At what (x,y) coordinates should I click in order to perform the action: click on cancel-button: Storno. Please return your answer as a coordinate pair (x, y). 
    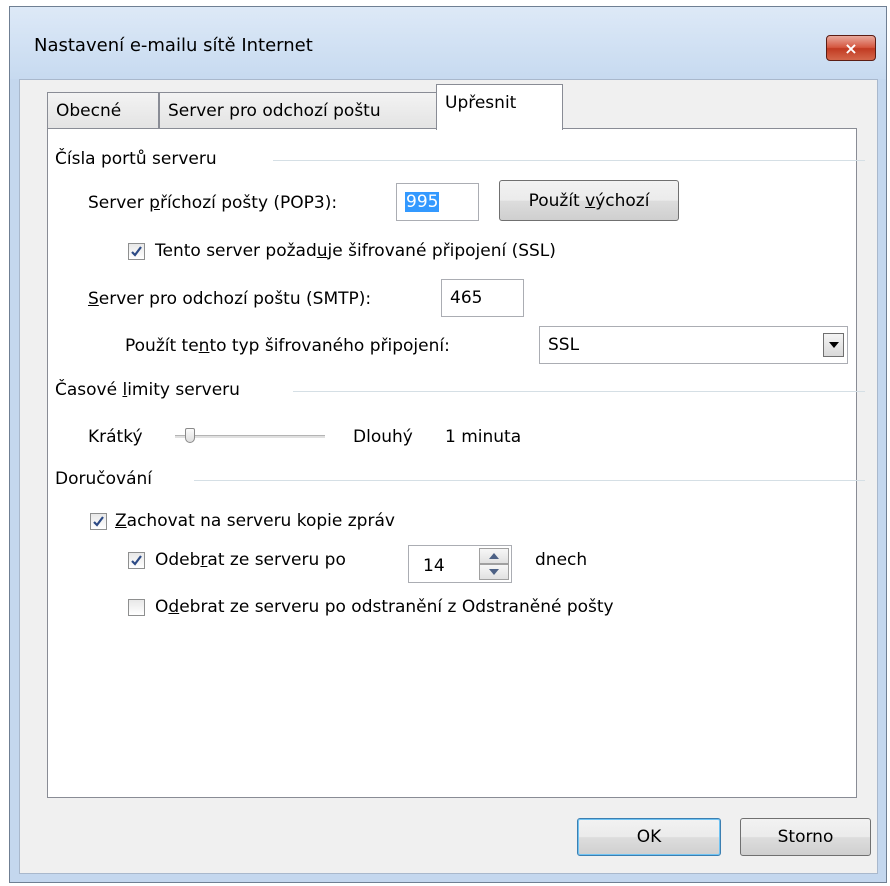
    Looking at the image, I should click on (805, 837).